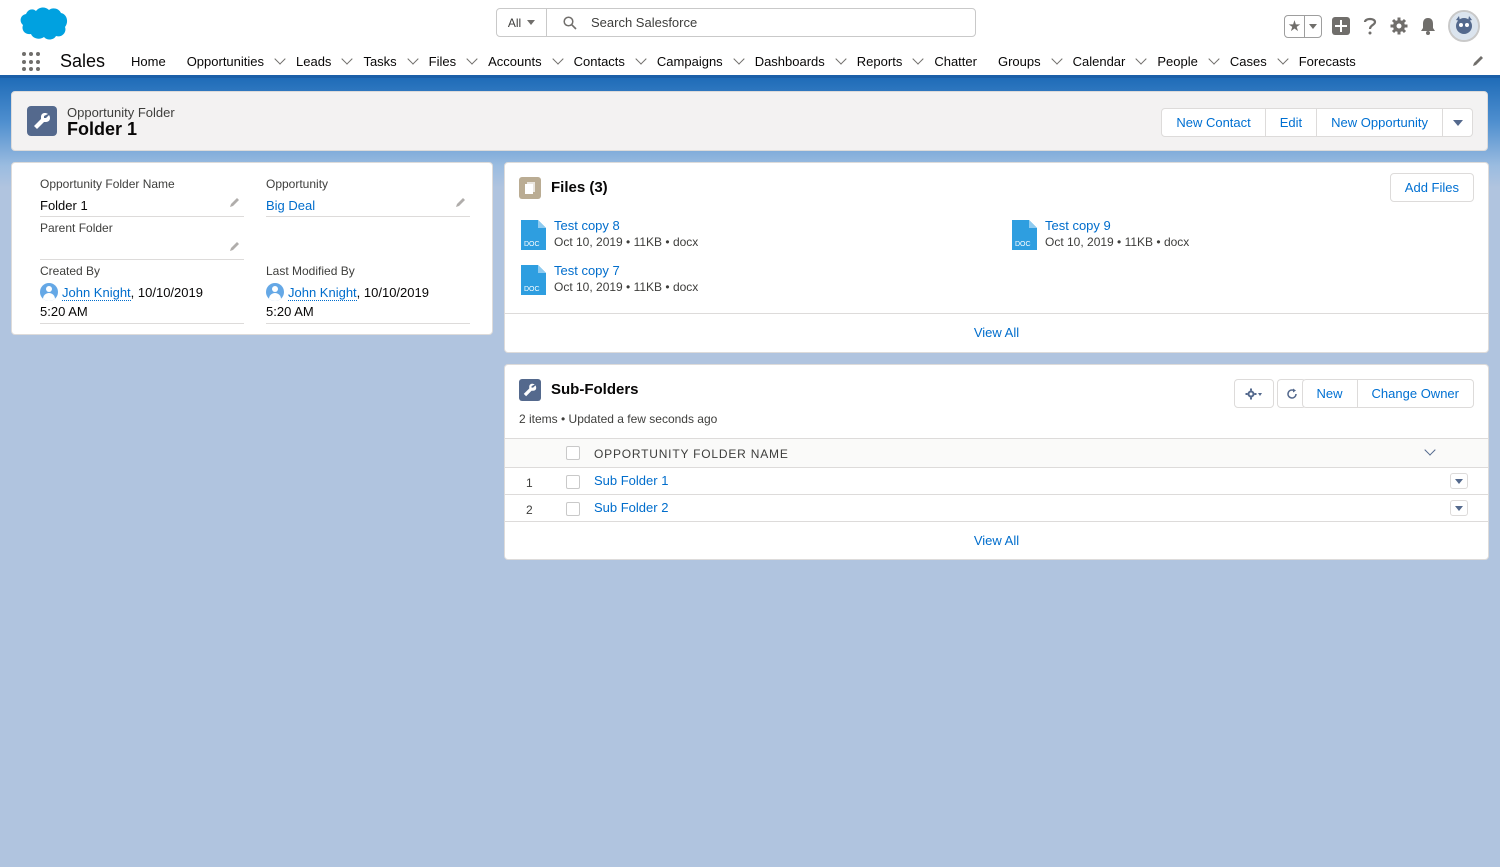 This screenshot has width=1500, height=867. I want to click on field-opportunity: Opportunity Big Deal, so click(368, 197).